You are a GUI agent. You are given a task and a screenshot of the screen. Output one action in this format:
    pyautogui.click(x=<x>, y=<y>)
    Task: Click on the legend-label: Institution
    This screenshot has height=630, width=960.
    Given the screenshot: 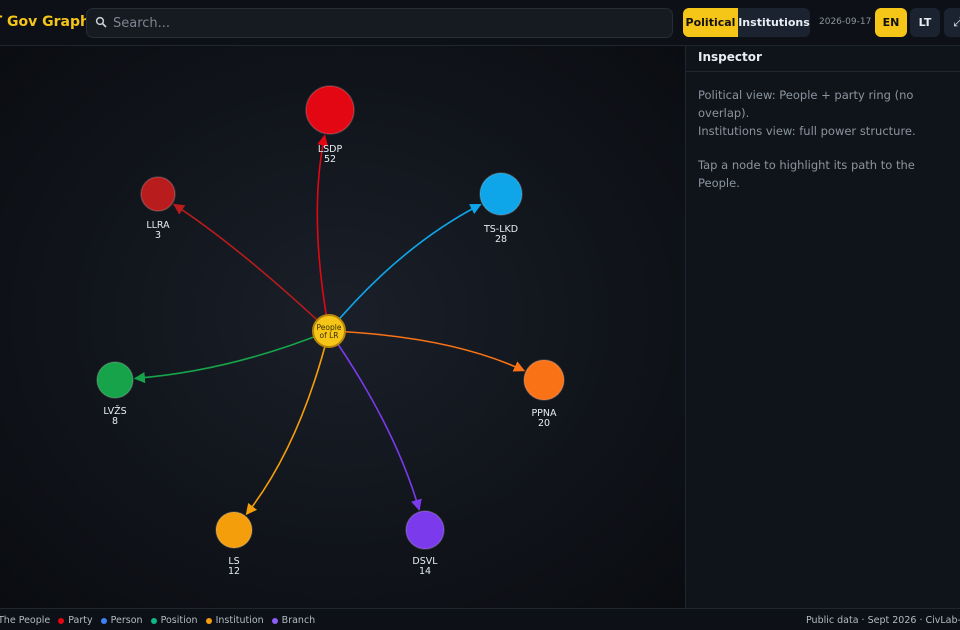 What is the action you would take?
    pyautogui.click(x=239, y=620)
    